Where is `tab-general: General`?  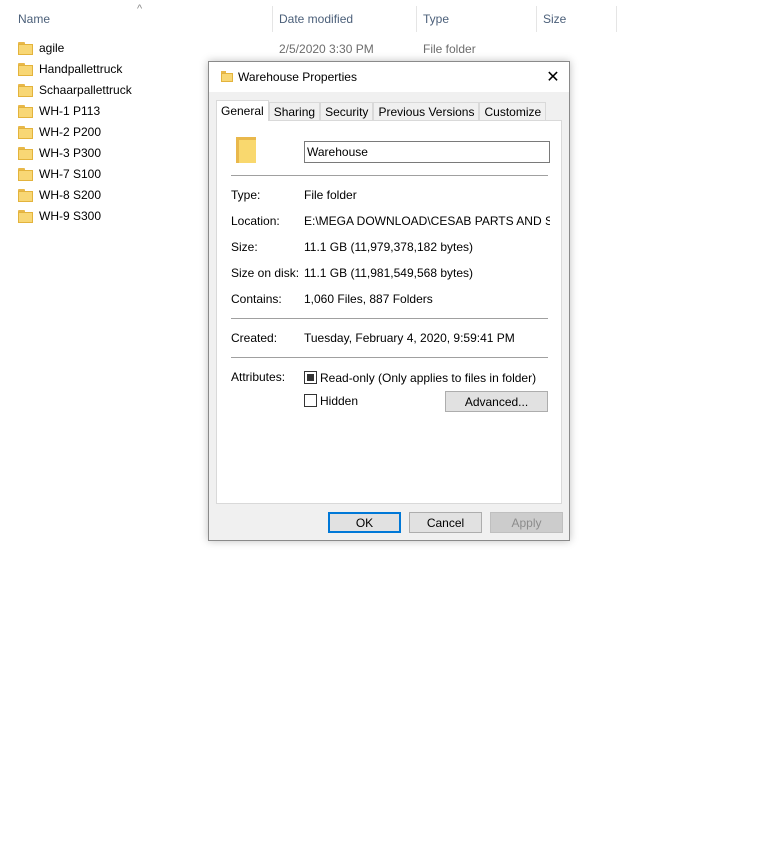
tab-general: General is located at coordinates (242, 110).